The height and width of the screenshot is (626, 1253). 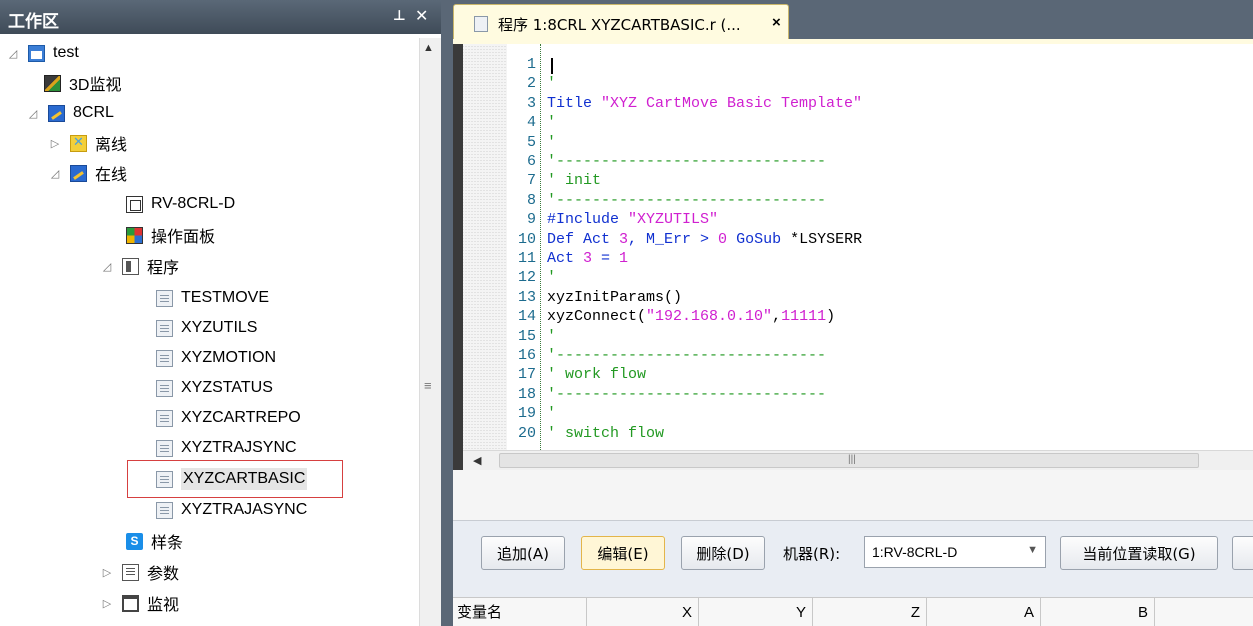 I want to click on edit-button: 编辑(E), so click(x=623, y=553).